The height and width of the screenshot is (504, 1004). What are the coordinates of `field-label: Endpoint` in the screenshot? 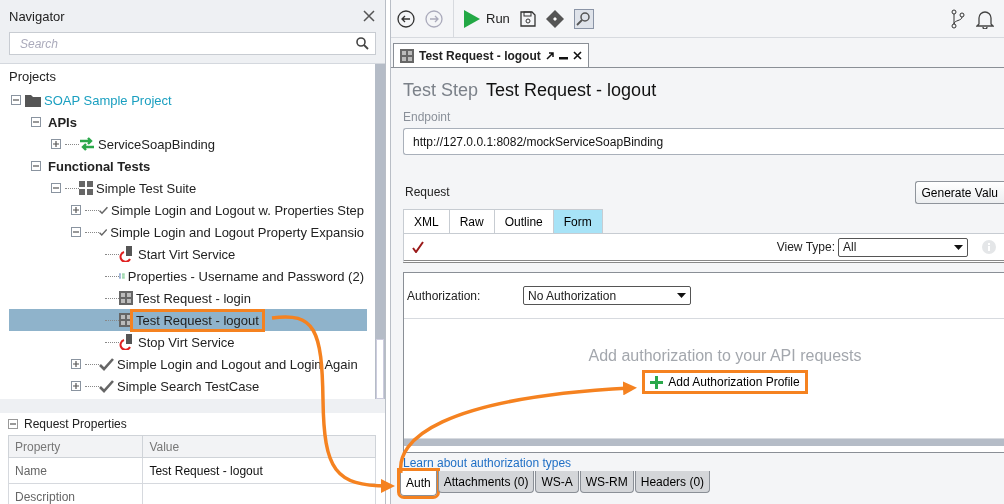 It's located at (427, 117).